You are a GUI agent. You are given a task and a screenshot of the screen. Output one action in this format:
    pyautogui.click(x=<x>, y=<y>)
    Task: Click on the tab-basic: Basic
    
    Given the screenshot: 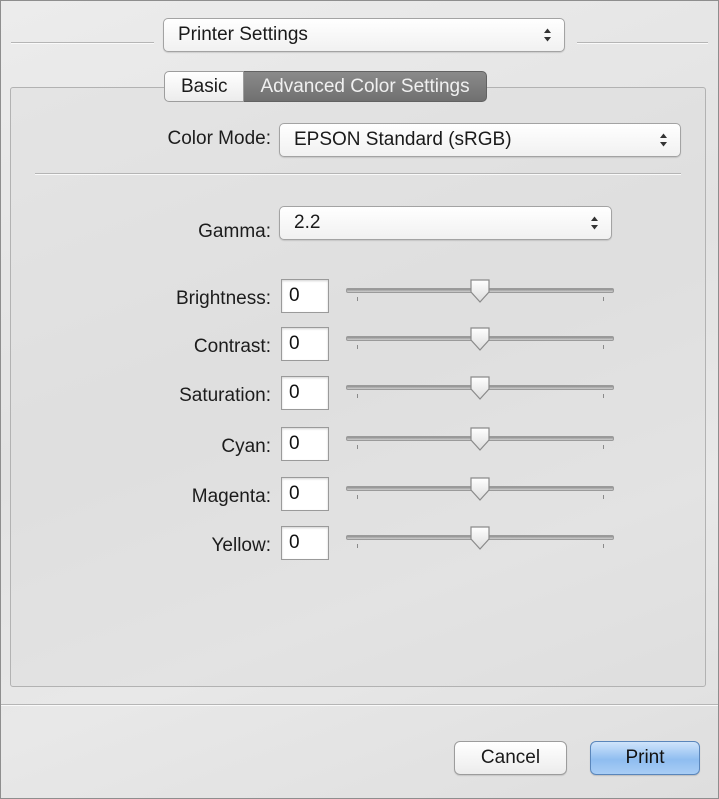 What is the action you would take?
    pyautogui.click(x=204, y=86)
    